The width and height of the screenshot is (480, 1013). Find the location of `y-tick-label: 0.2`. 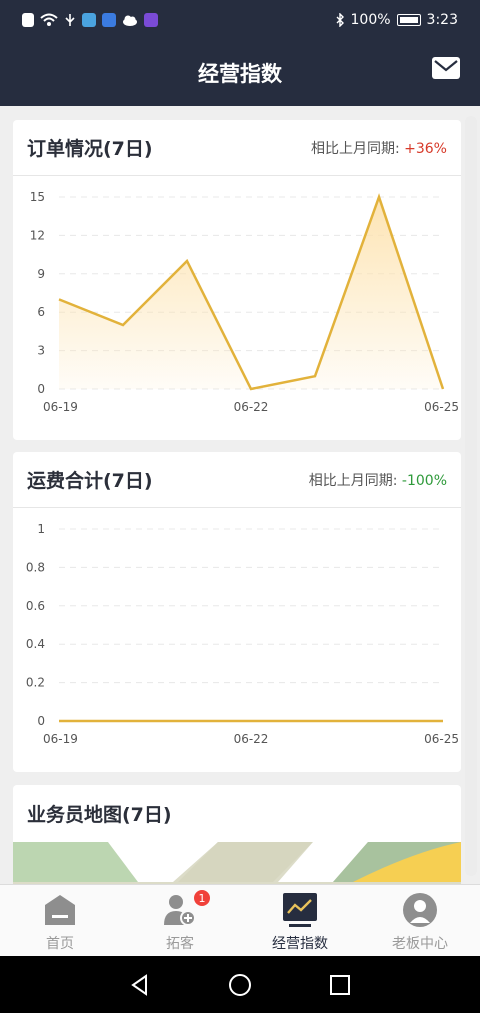

y-tick-label: 0.2 is located at coordinates (35, 683).